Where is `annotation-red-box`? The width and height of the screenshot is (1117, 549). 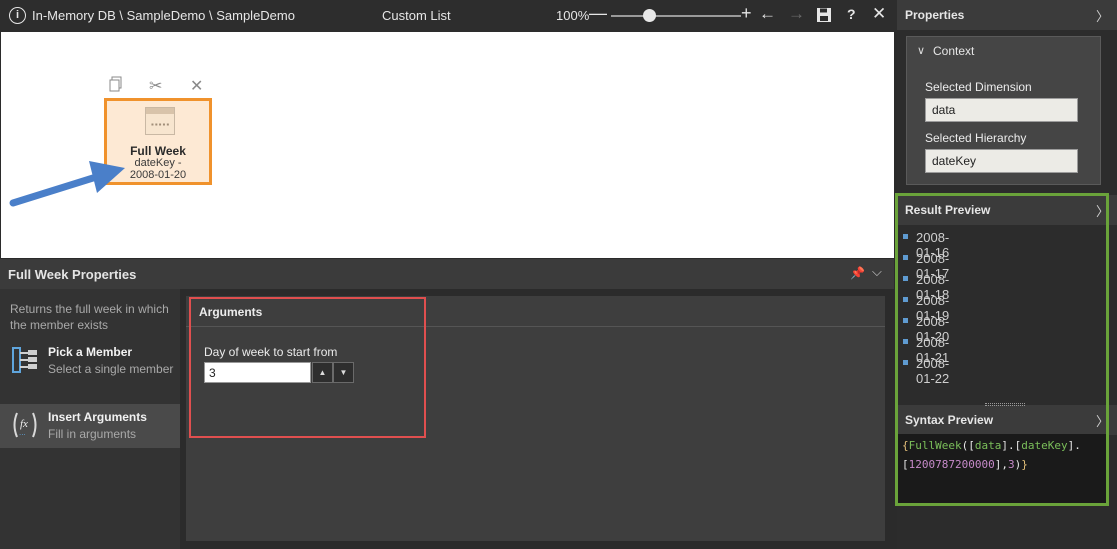
annotation-red-box is located at coordinates (307, 367).